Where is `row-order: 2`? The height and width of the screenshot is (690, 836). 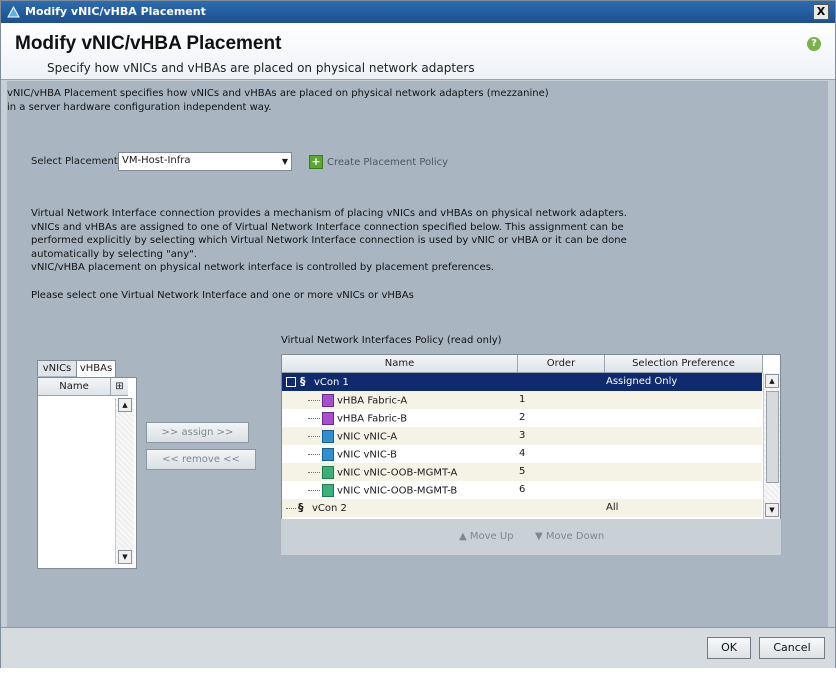
row-order: 2 is located at coordinates (522, 417).